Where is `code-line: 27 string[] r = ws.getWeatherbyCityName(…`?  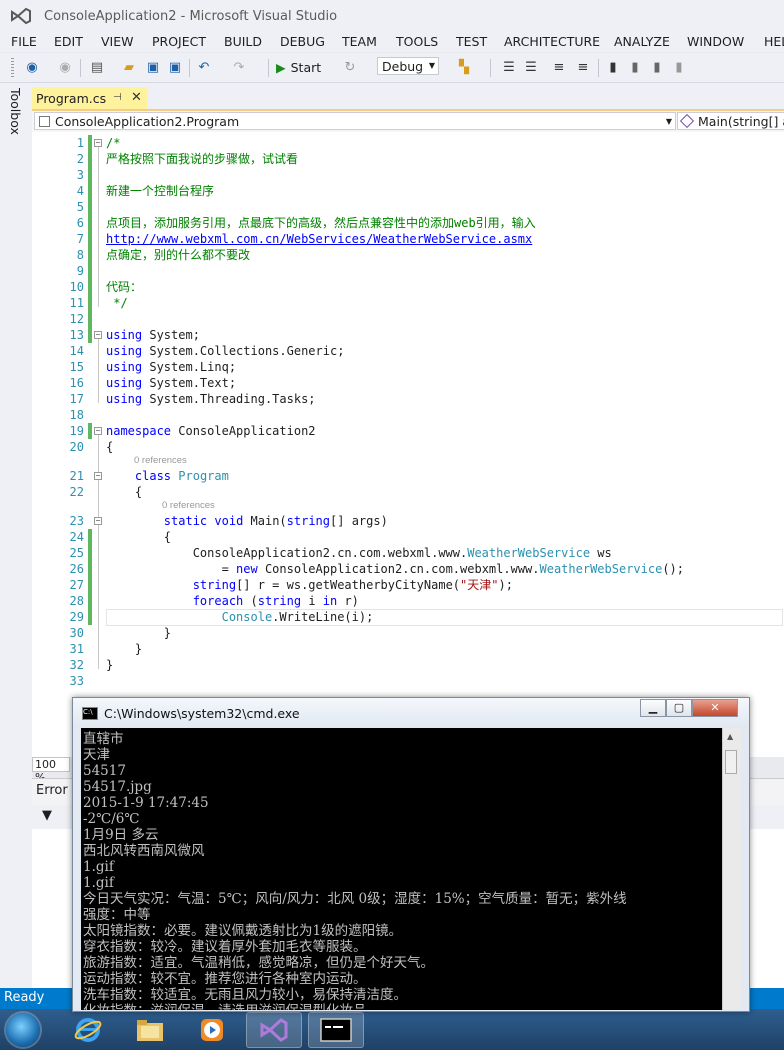 code-line: 27 string[] r = ws.getWeatherbyCityName(… is located at coordinates (408, 585).